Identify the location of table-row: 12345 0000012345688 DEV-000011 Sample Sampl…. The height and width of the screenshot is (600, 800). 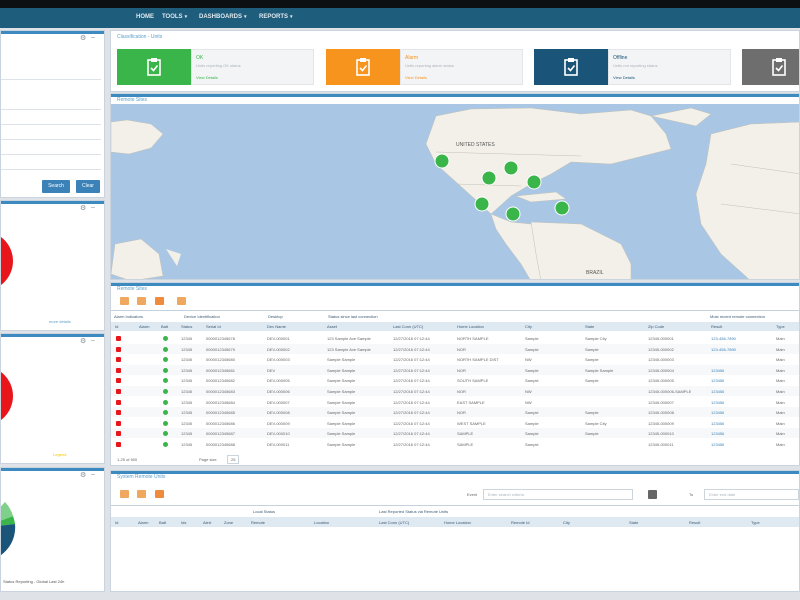
(455, 444).